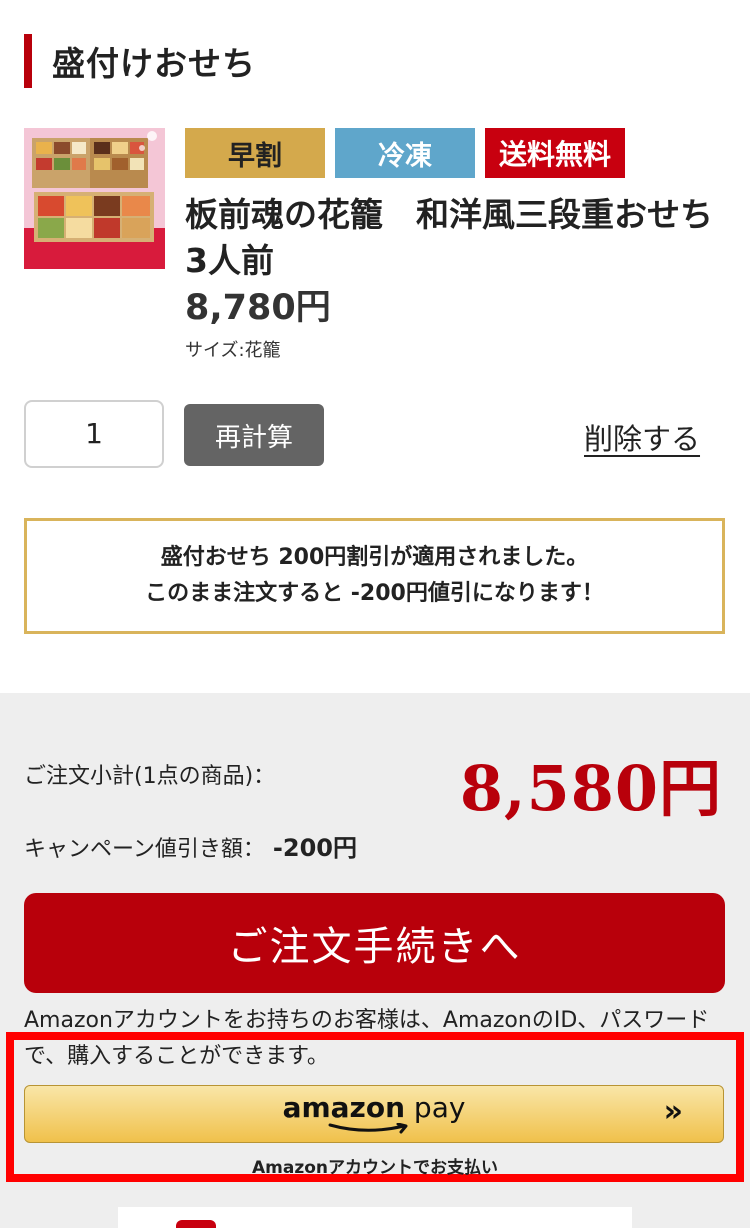 Image resolution: width=750 pixels, height=1228 pixels. Describe the element at coordinates (233, 350) in the screenshot. I see `product-size: サイズ:花籠` at that location.